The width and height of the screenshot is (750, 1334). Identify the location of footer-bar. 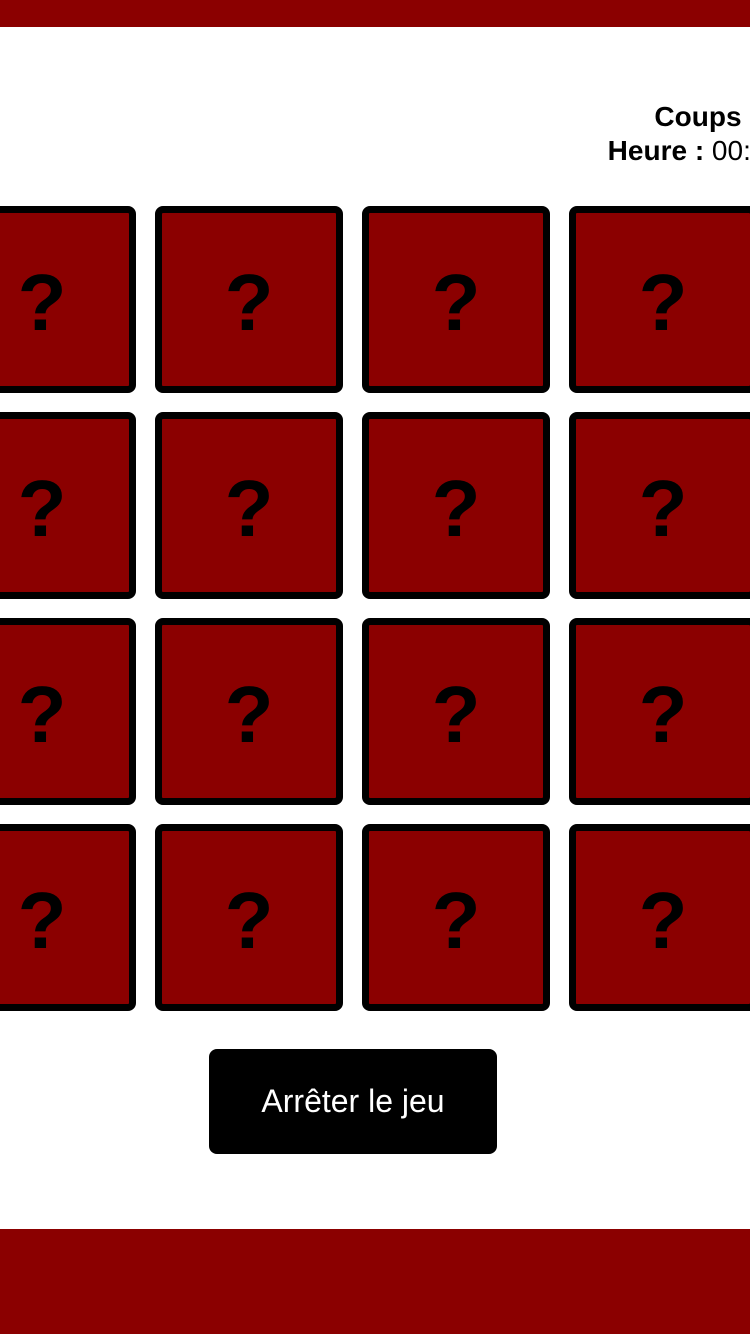
(375, 1281).